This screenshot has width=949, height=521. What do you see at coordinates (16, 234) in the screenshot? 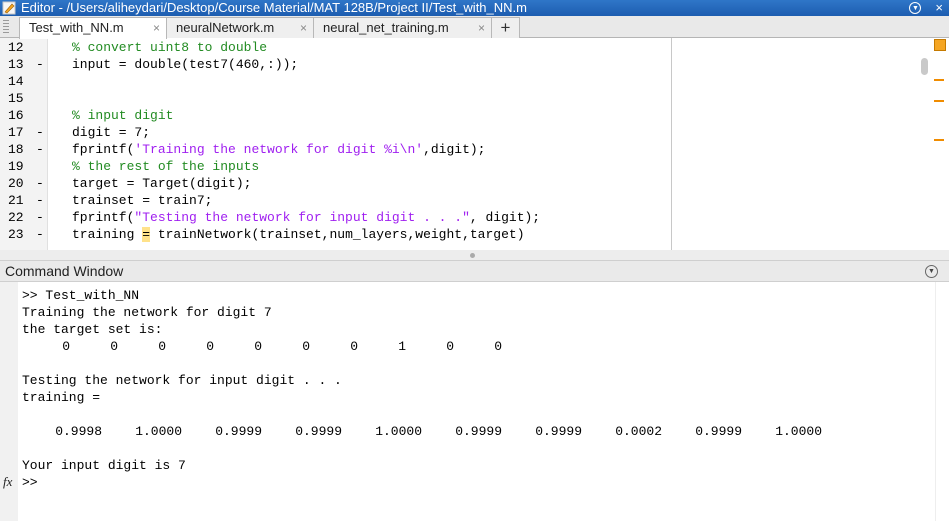
I see `line-number: 23` at bounding box center [16, 234].